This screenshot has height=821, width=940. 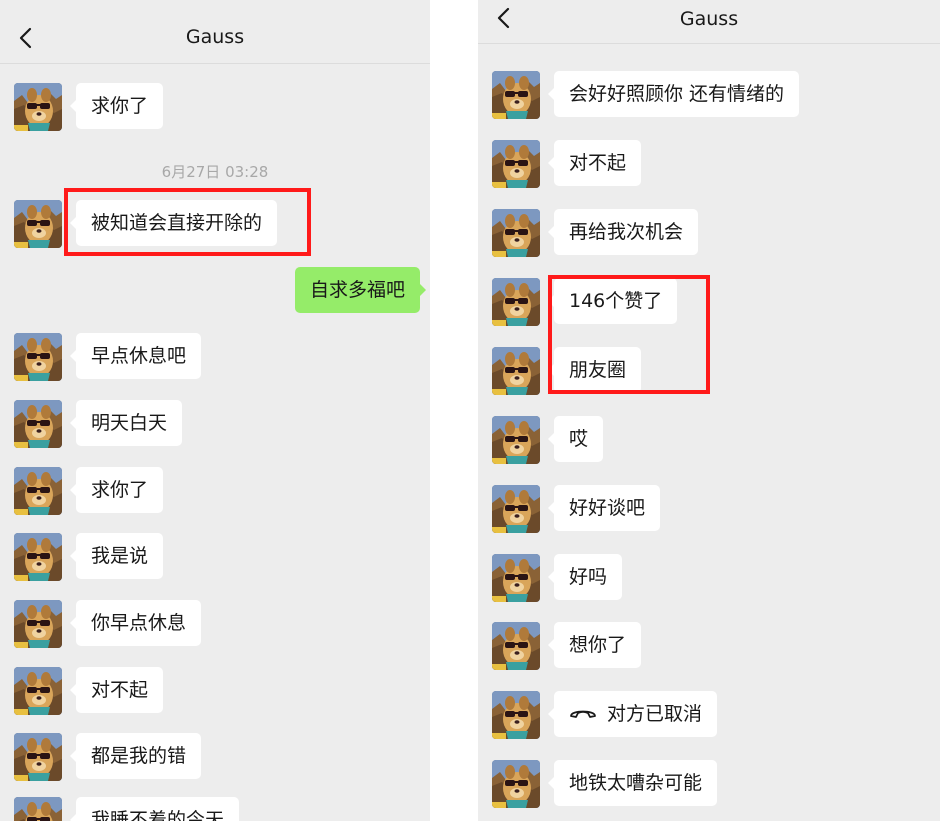 What do you see at coordinates (594, 645) in the screenshot?
I see `incoming-message: 想你了` at bounding box center [594, 645].